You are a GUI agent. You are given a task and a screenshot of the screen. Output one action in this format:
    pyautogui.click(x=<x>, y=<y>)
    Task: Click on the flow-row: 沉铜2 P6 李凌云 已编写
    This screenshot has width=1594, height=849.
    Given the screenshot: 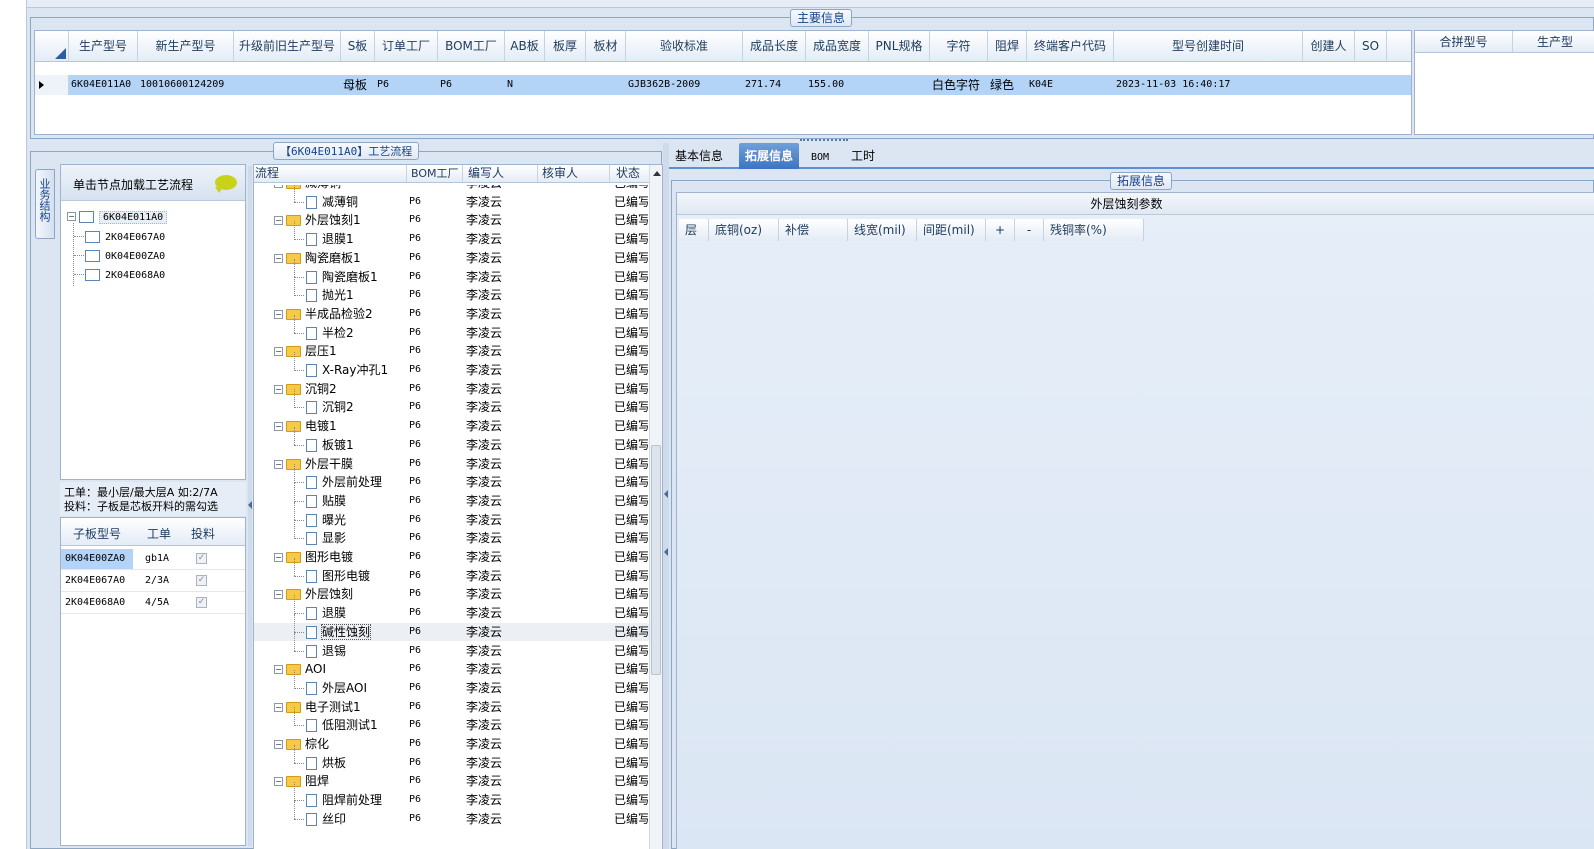 What is the action you would take?
    pyautogui.click(x=451, y=407)
    